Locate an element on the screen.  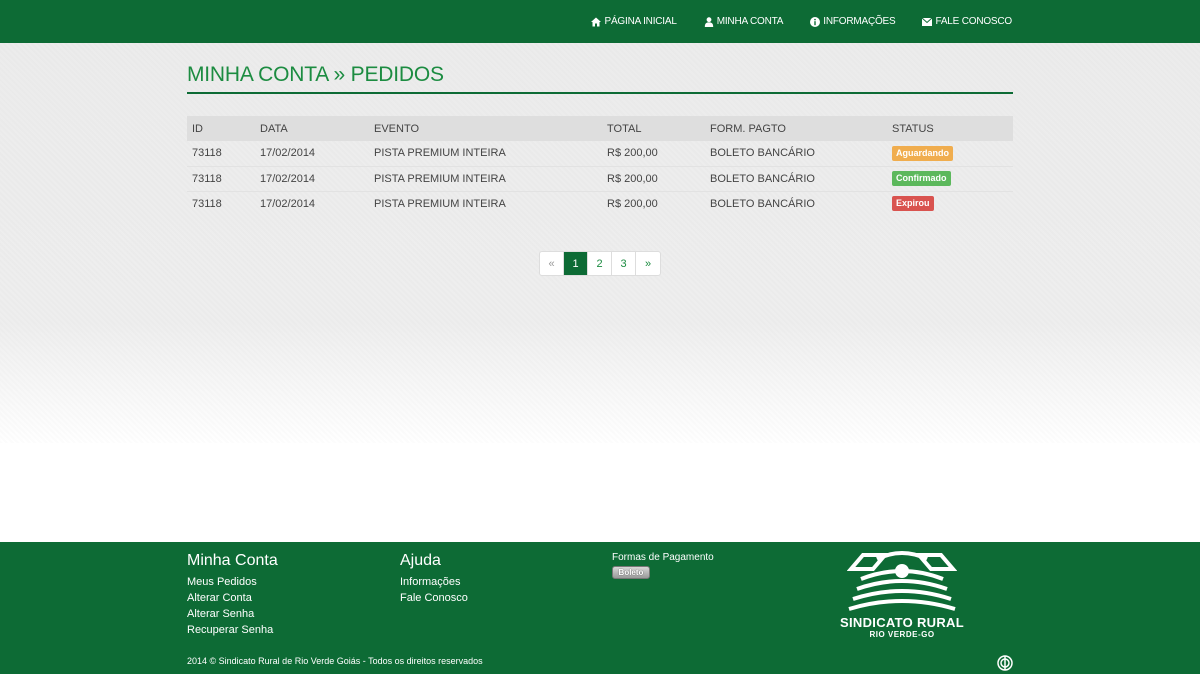
pagination: « 1 2 3 » is located at coordinates (600, 263).